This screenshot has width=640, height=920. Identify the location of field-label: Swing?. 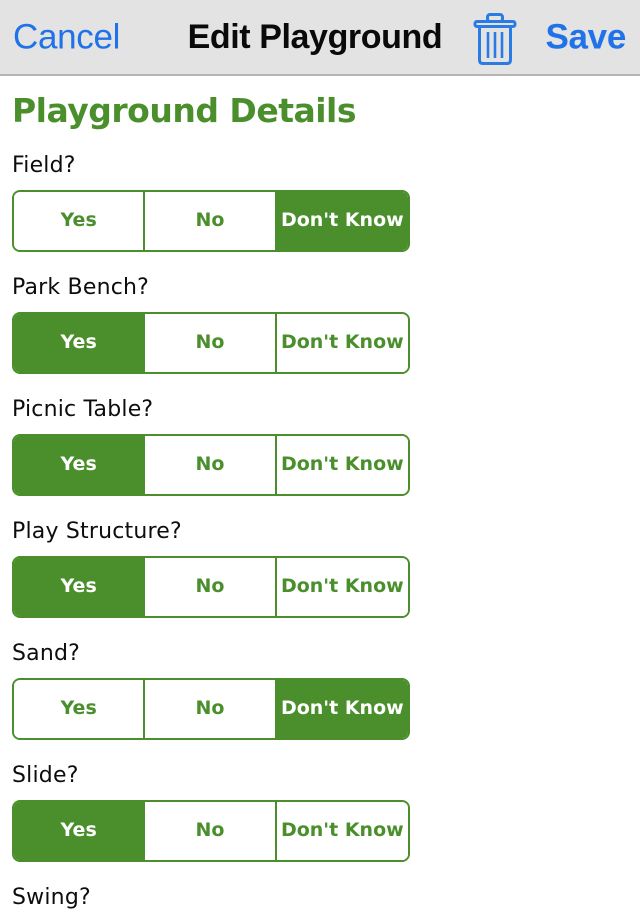
(51, 897).